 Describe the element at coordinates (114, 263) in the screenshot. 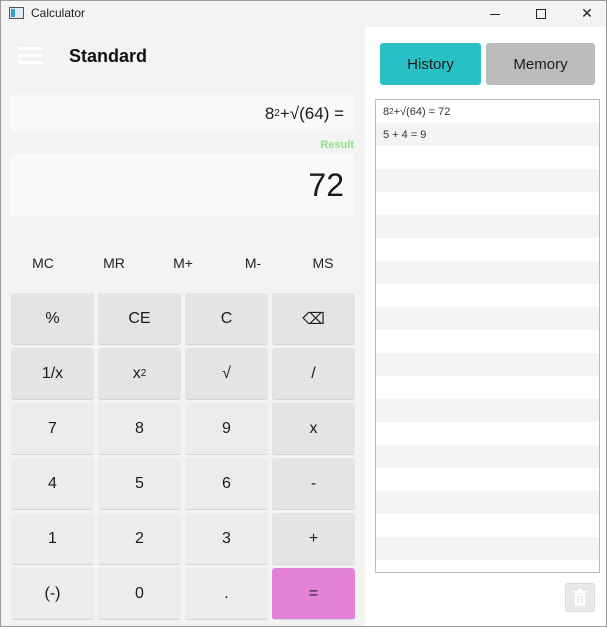

I see `memory-recall-button: MR` at that location.